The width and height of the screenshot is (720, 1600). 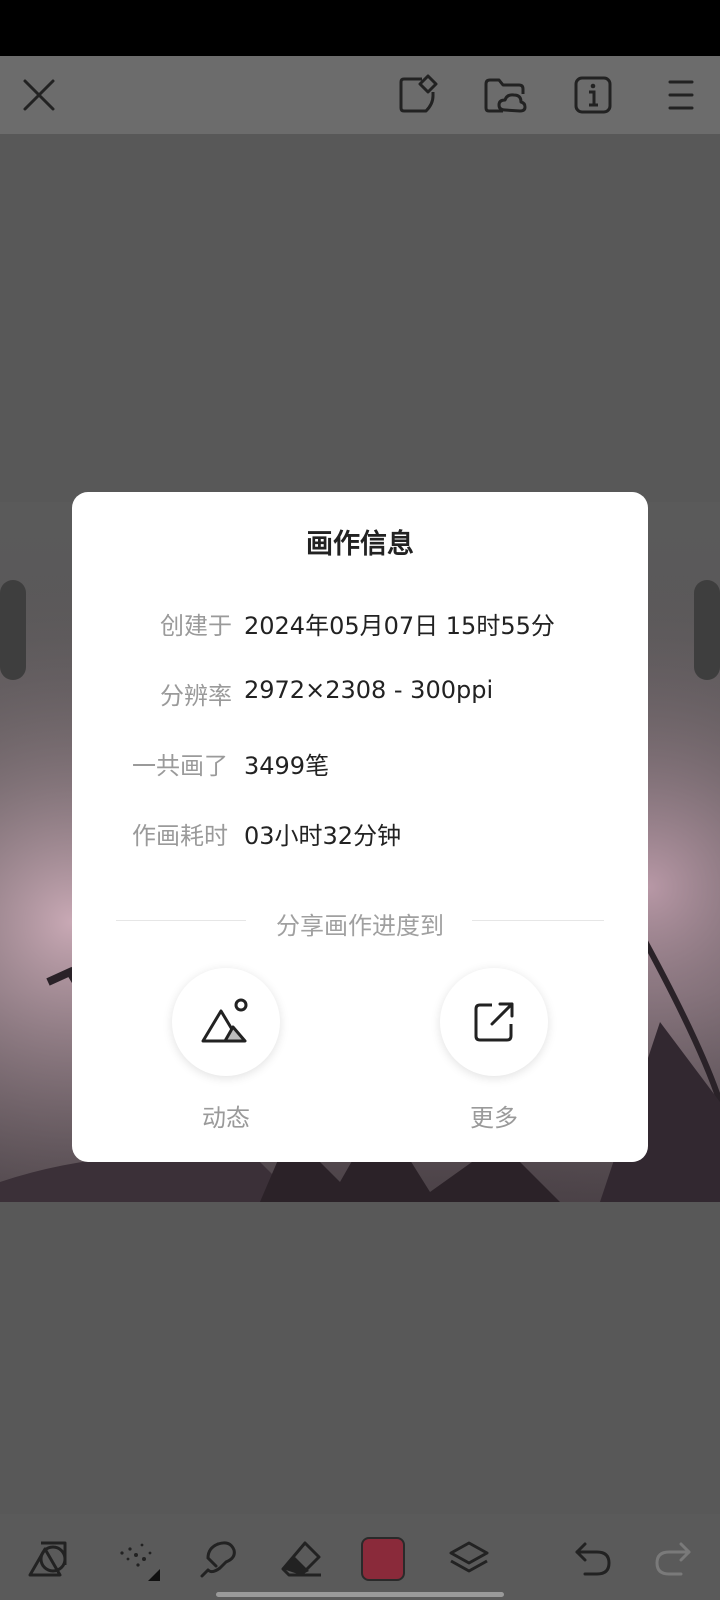 I want to click on info-icon, so click(x=593, y=95).